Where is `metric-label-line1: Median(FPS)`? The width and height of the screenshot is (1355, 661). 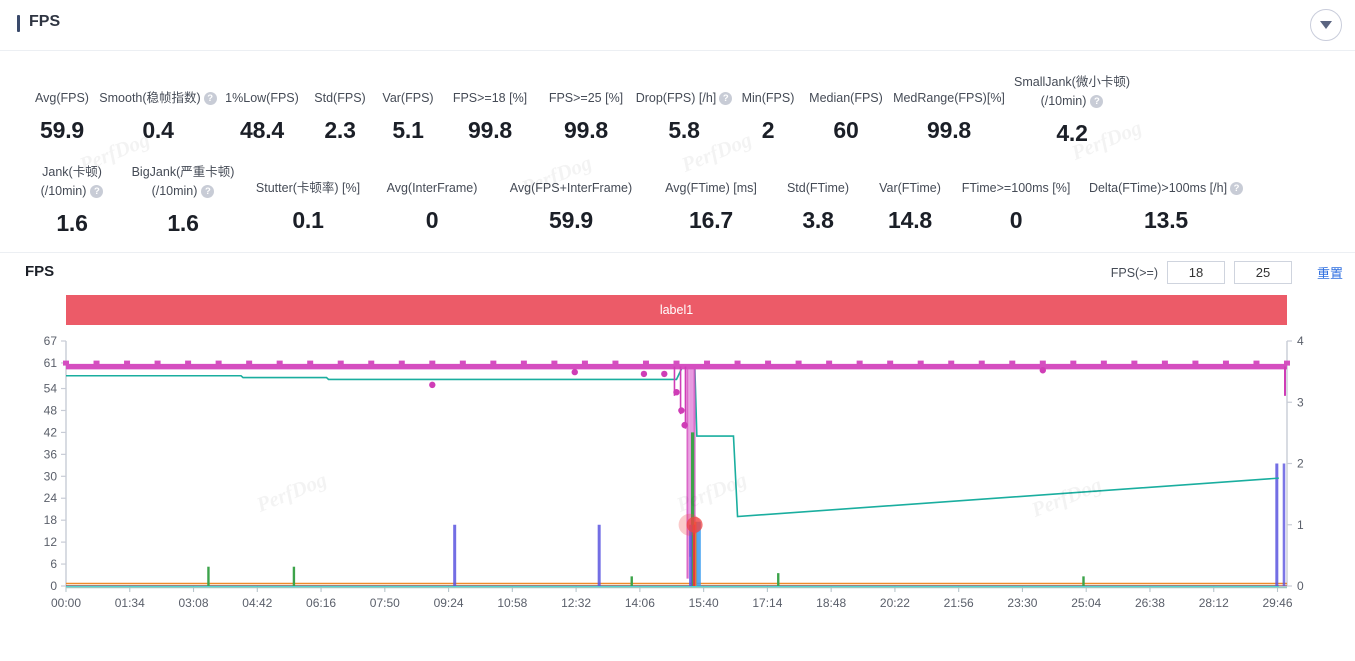 metric-label-line1: Median(FPS) is located at coordinates (846, 98).